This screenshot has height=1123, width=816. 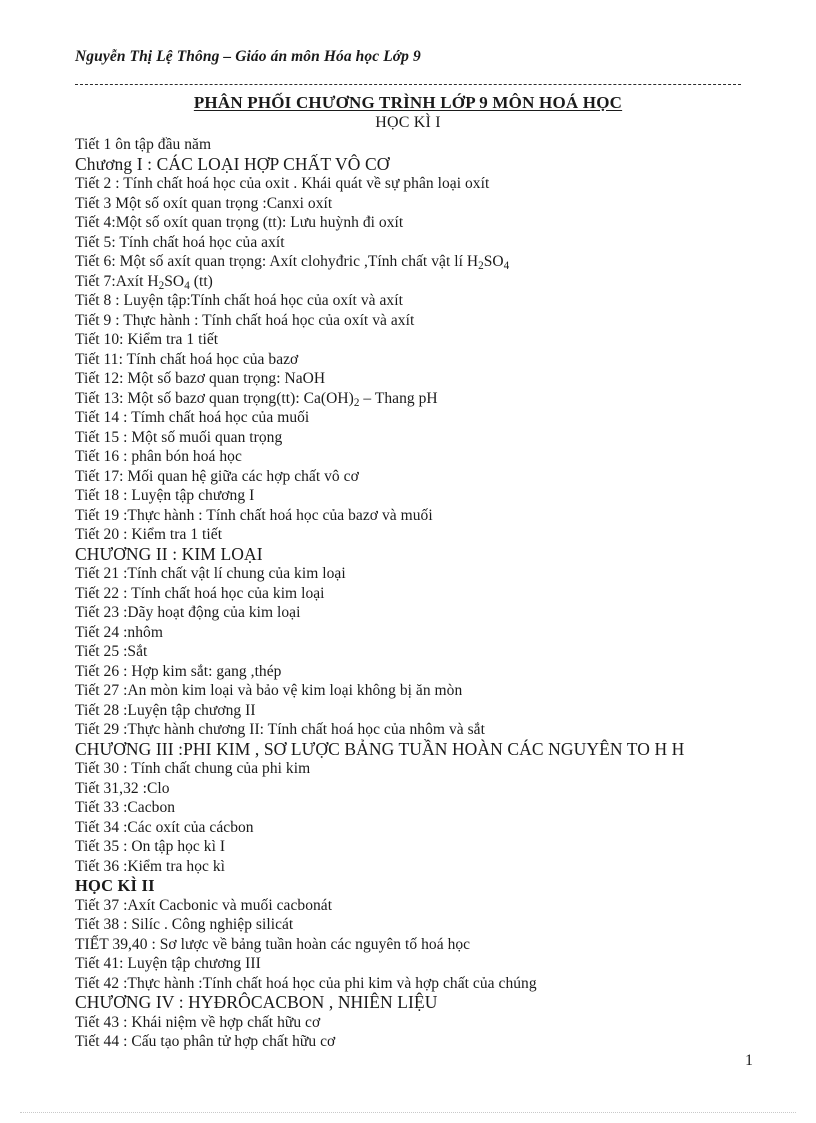 I want to click on page-title: PHÂN PHỐI CHƯƠNG TRÌNH LỚP 9 MÔN HOÁ HỌC, so click(x=408, y=103).